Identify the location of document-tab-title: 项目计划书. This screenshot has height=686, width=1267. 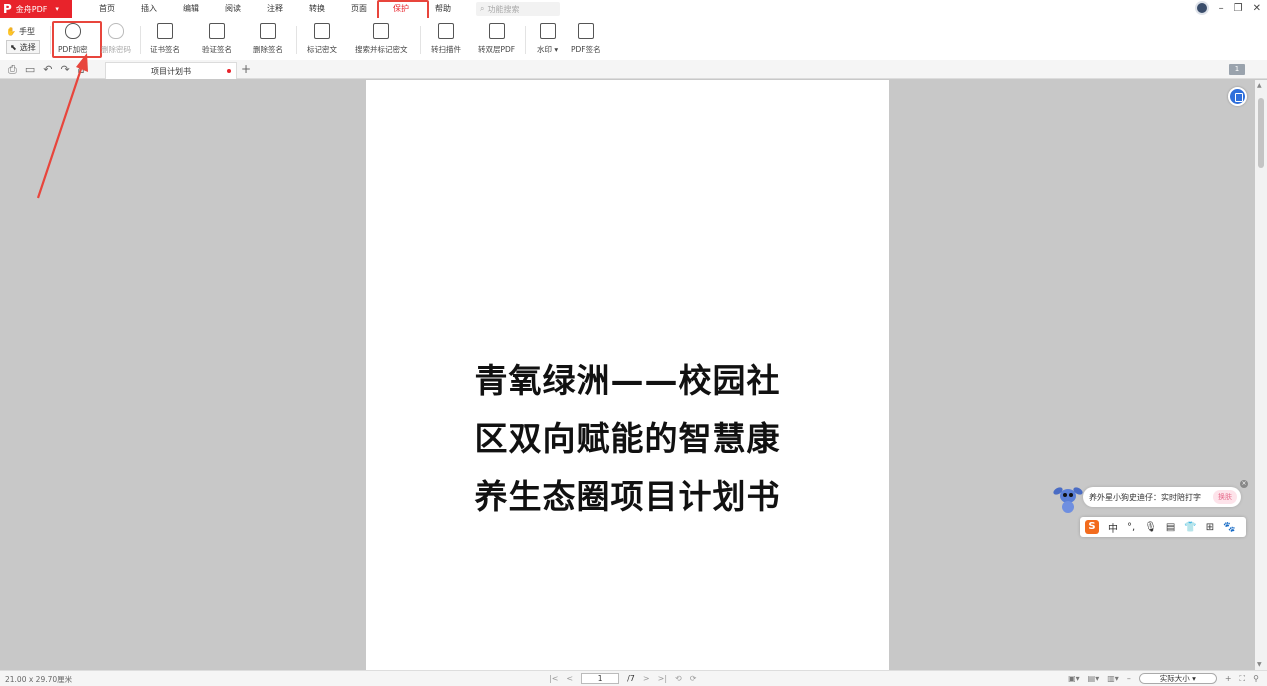
(171, 71).